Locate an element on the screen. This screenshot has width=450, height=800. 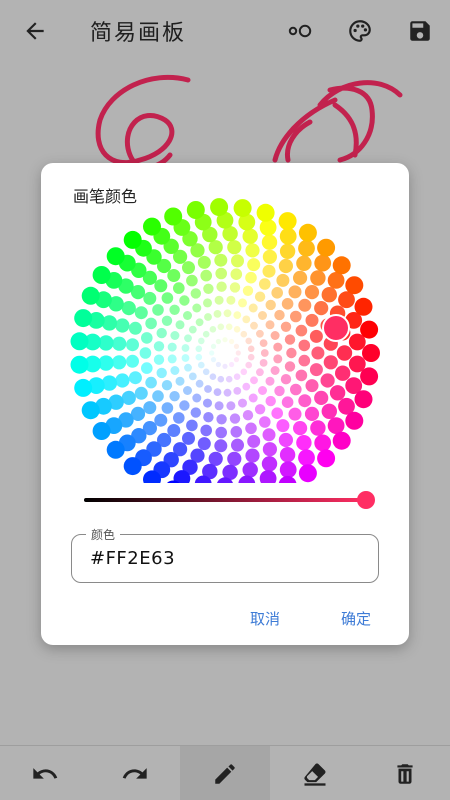
eraser-icon is located at coordinates (315, 773).